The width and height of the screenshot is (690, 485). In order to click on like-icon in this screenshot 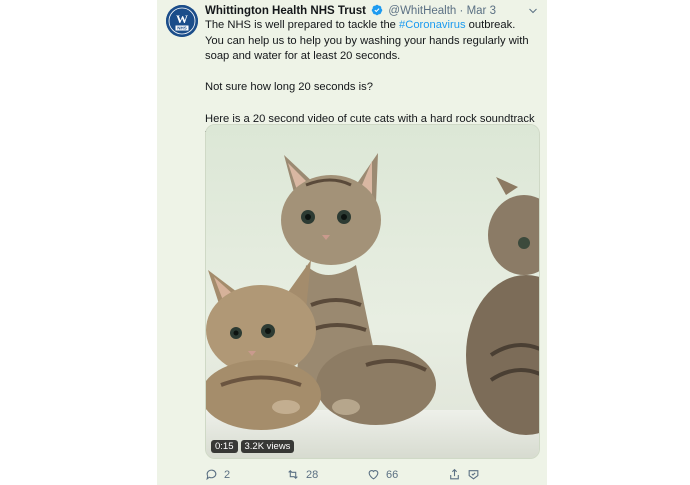, I will do `click(373, 475)`.